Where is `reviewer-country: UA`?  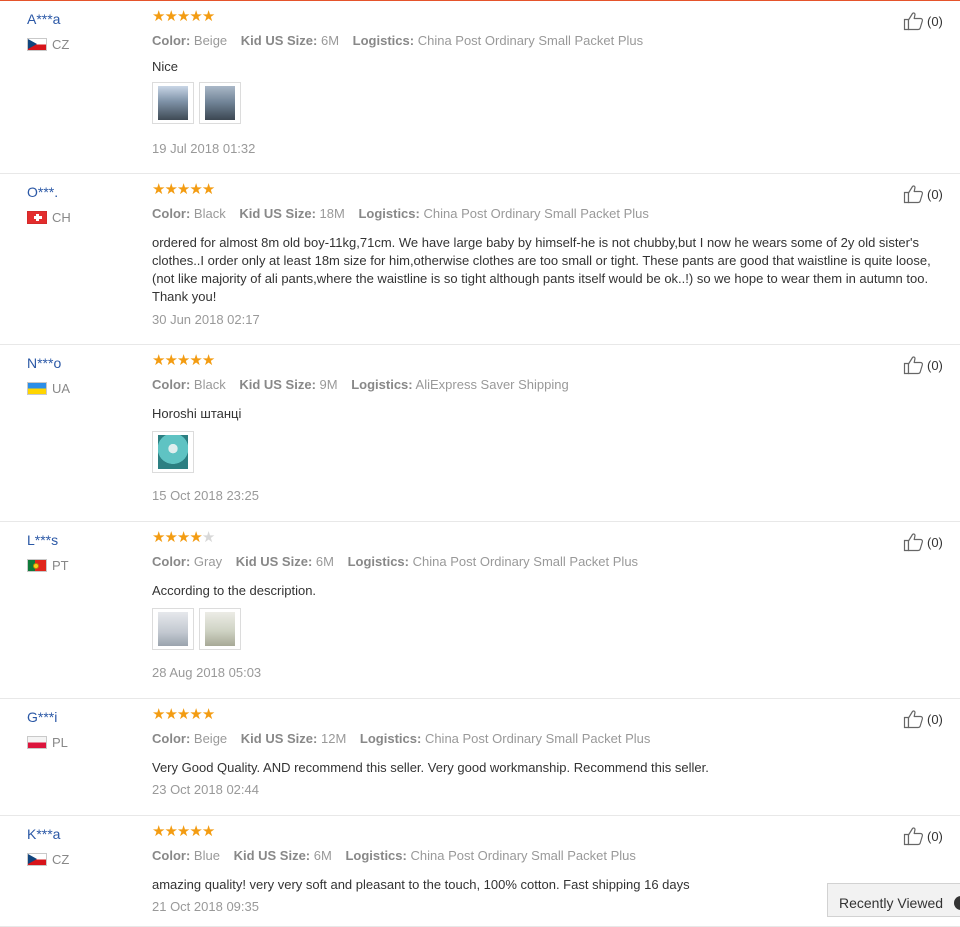
reviewer-country: UA is located at coordinates (48, 388).